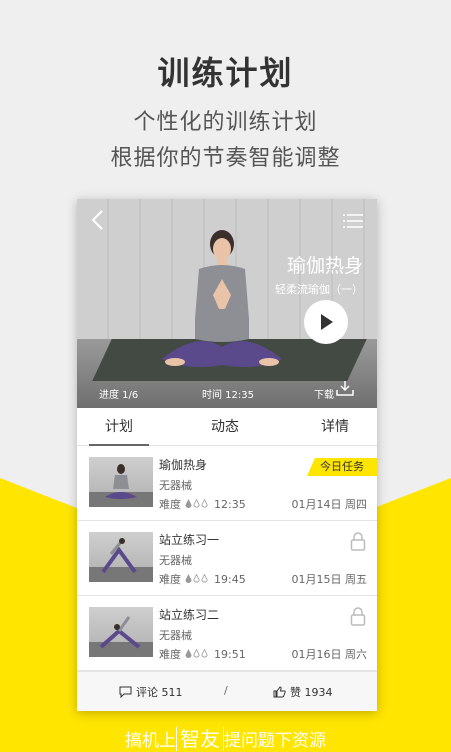 This screenshot has width=451, height=752. I want to click on footer-bar: 评论 511 / 赞 1934, so click(227, 691).